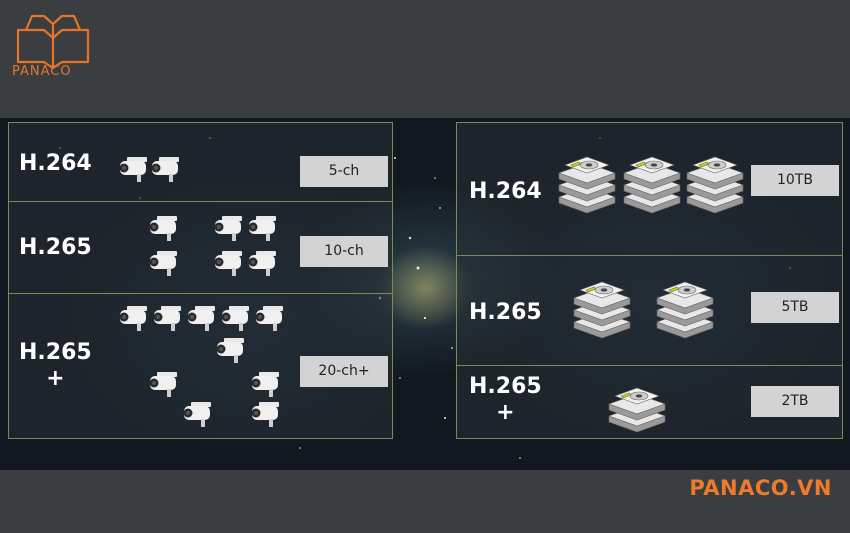  Describe the element at coordinates (795, 401) in the screenshot. I see `storage-tag: 2TB` at that location.